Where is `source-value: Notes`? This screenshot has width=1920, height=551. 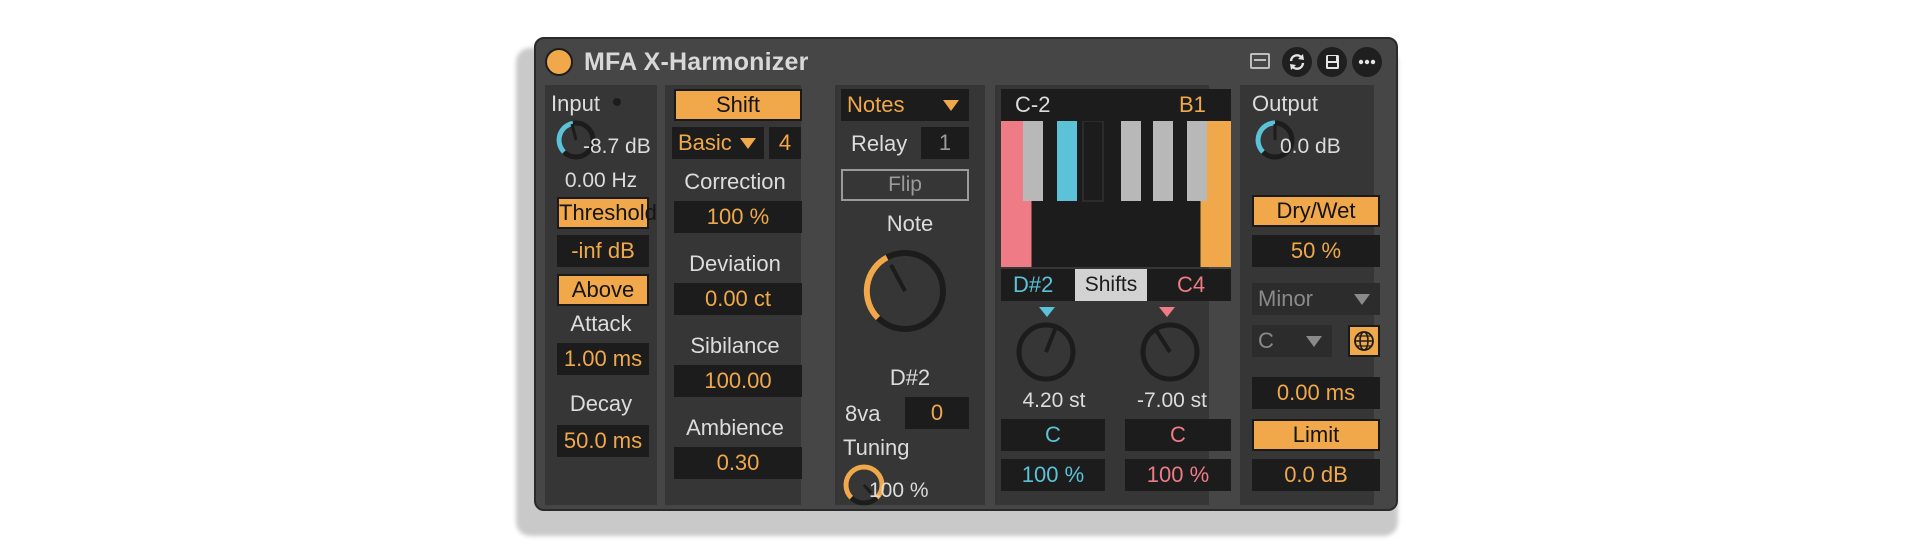 source-value: Notes is located at coordinates (876, 104).